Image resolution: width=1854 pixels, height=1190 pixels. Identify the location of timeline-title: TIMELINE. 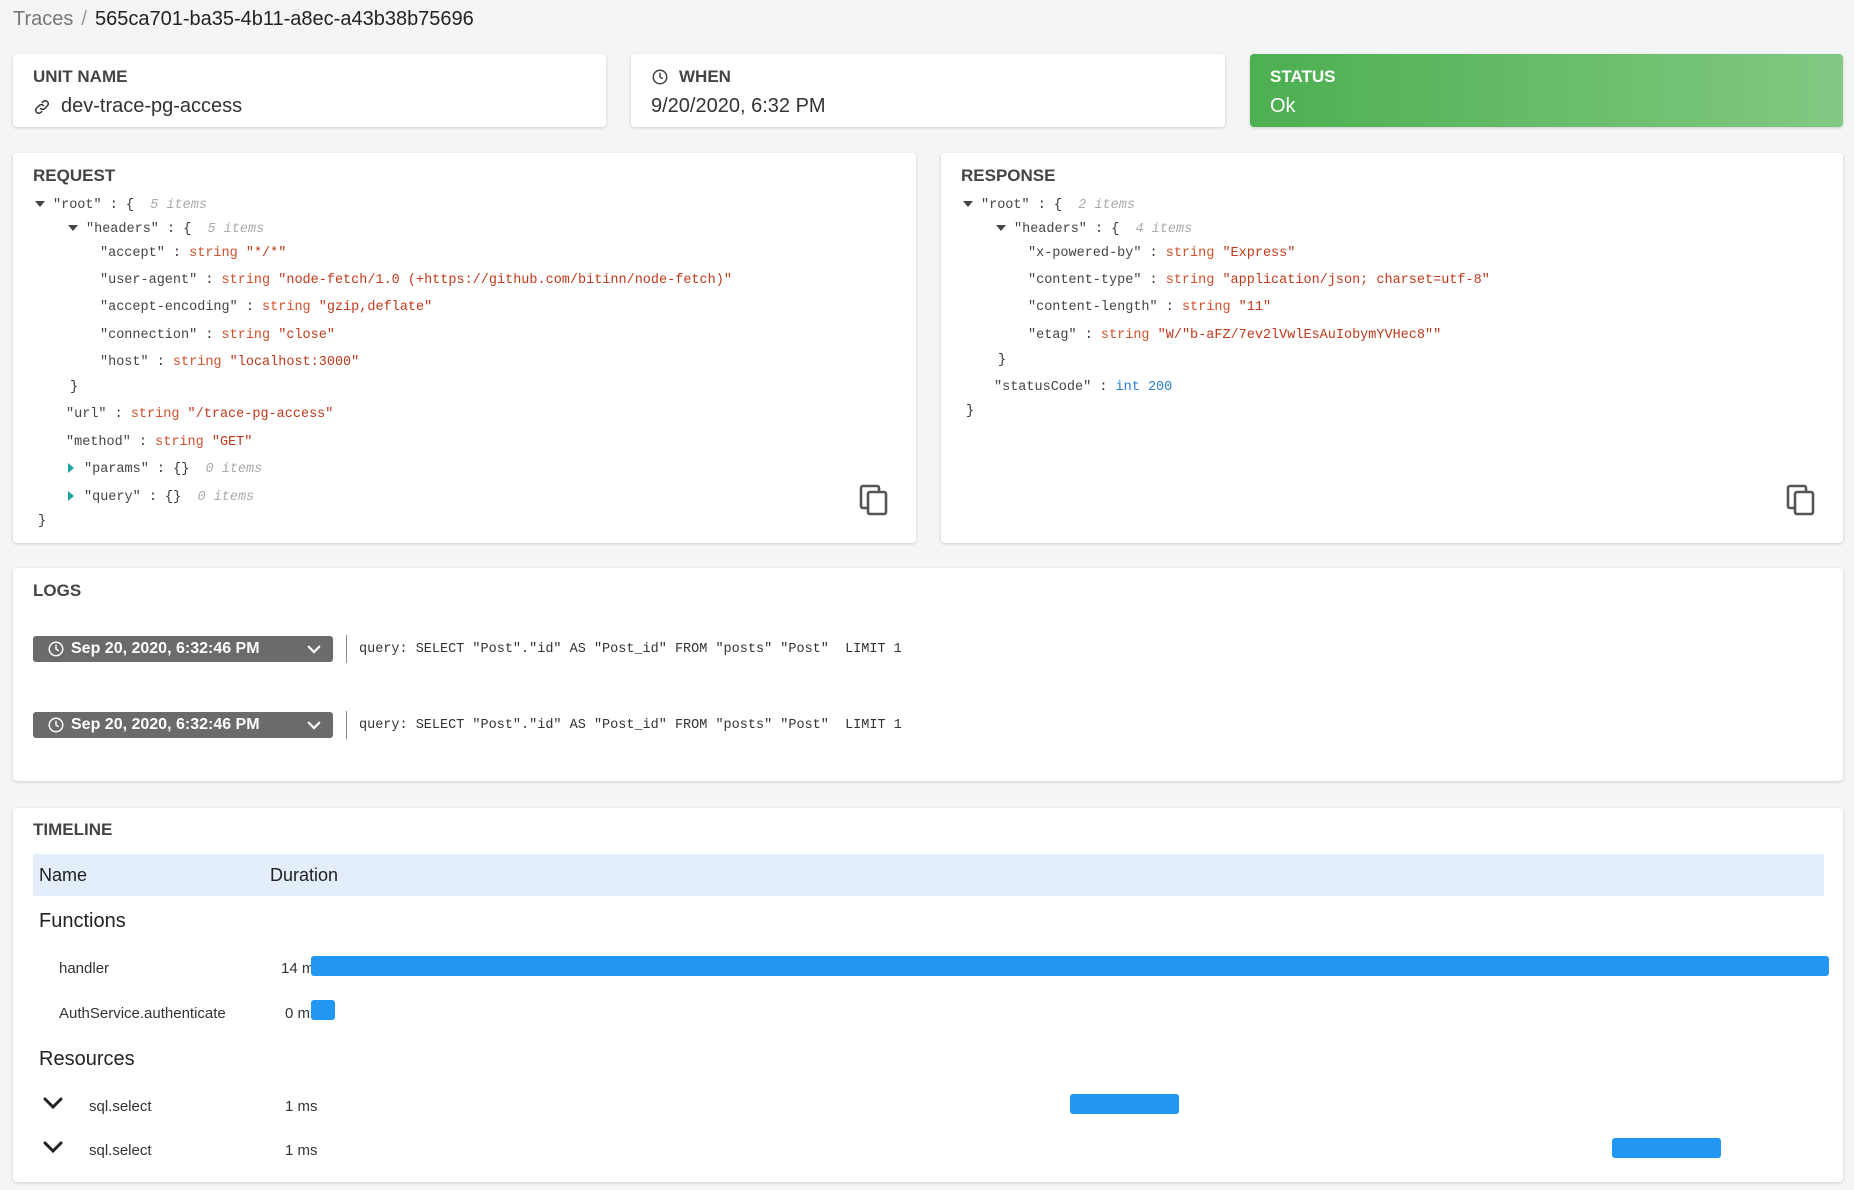
(73, 829).